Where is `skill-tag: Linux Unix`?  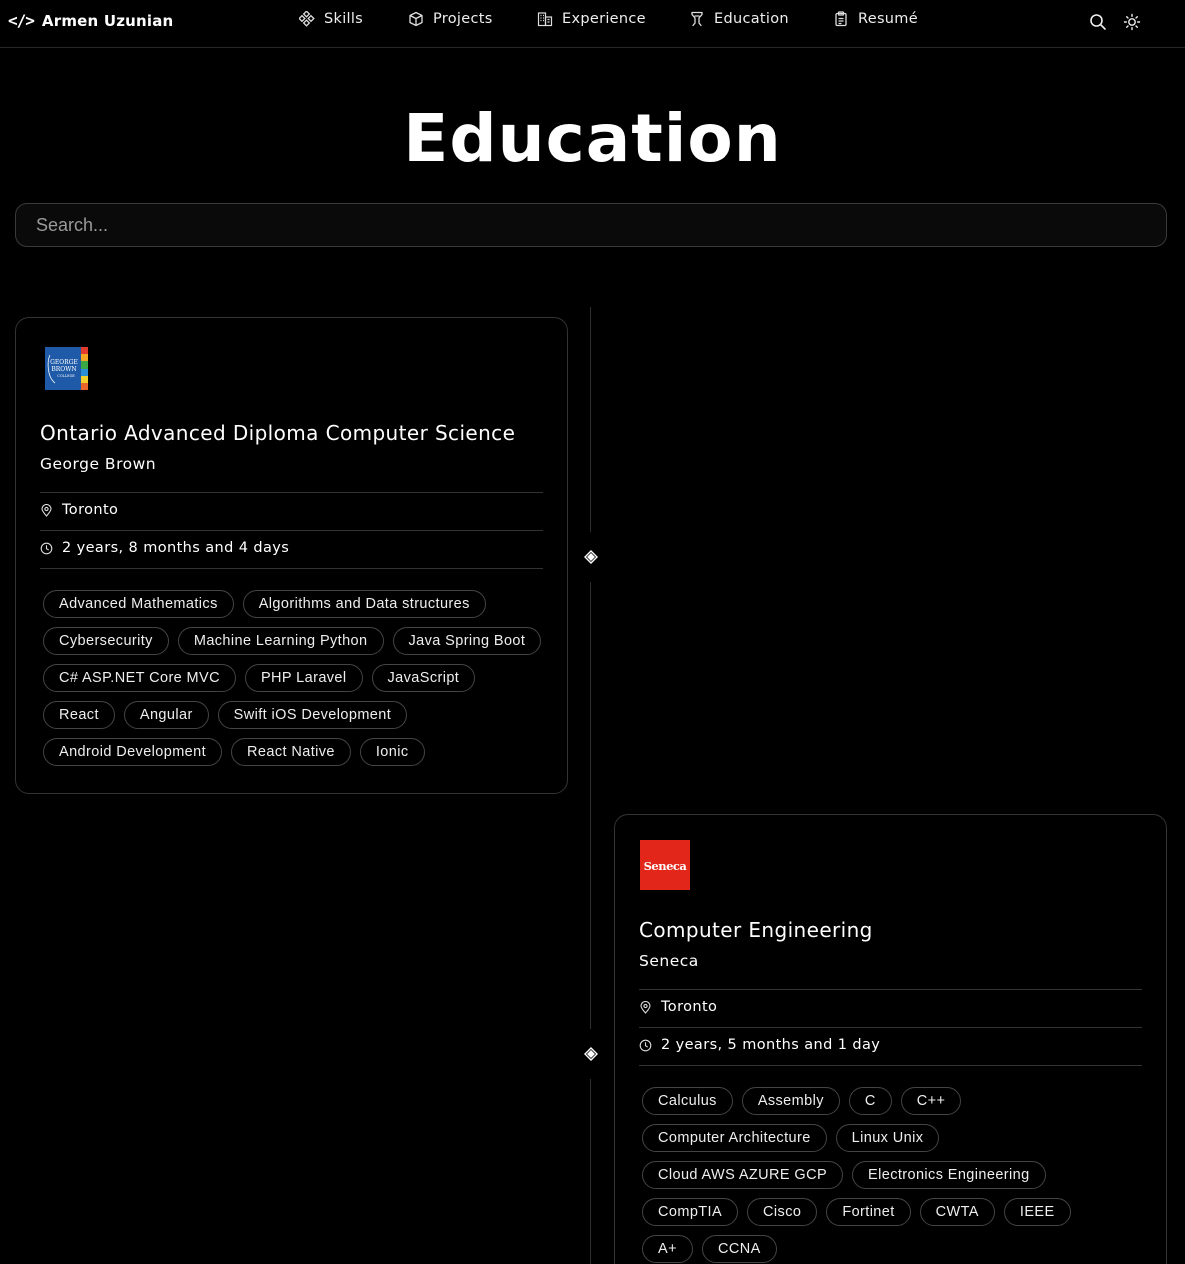
skill-tag: Linux Unix is located at coordinates (887, 1138).